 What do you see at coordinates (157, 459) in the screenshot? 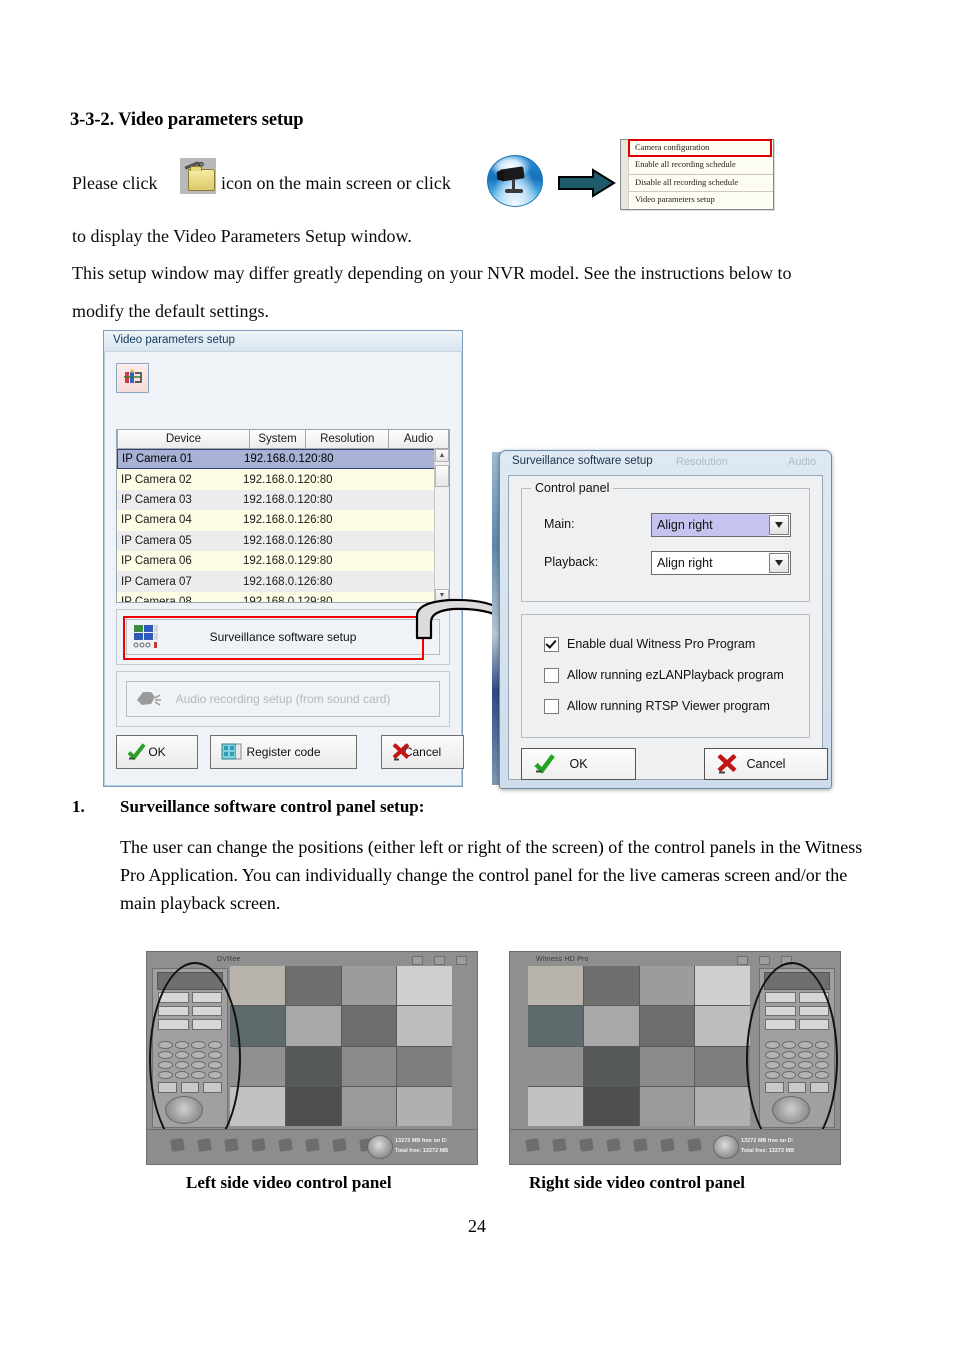
I see `cell-device: IP Camera 01` at bounding box center [157, 459].